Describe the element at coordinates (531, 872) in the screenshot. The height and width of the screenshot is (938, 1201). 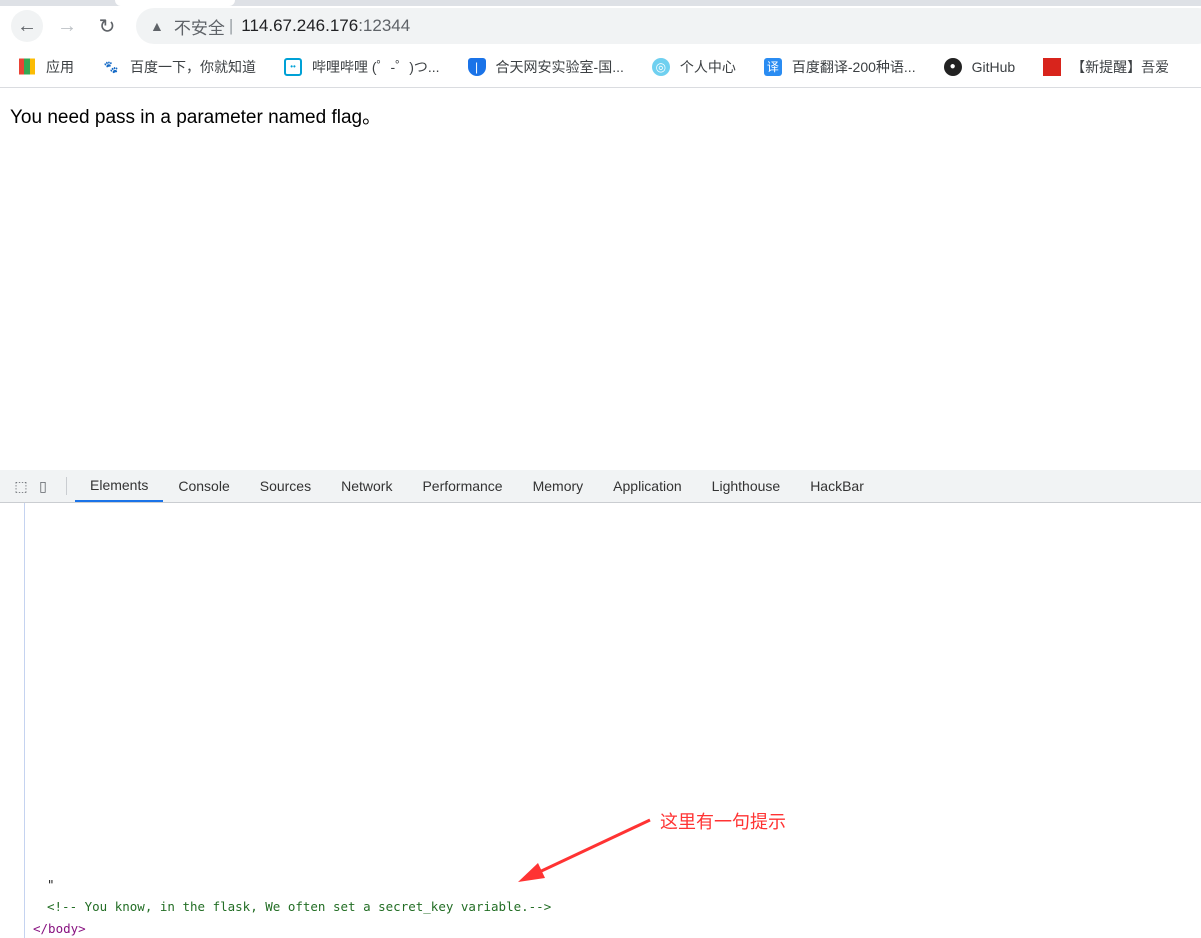
I see `arrow-head-icon` at that location.